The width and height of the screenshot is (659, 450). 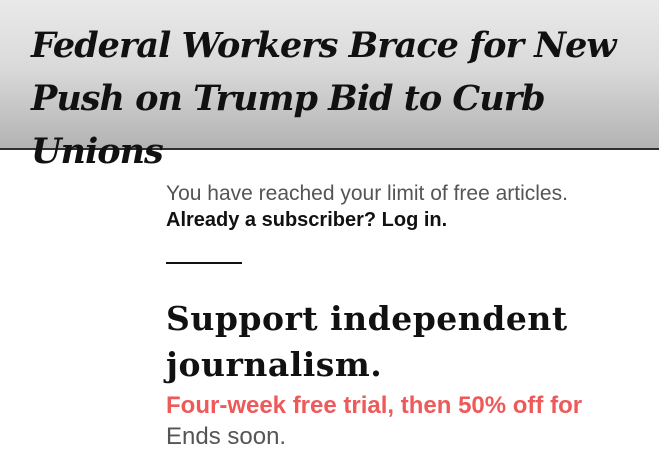 I want to click on subscriber-login-line: Already a subscriber? Log in., so click(x=412, y=220).